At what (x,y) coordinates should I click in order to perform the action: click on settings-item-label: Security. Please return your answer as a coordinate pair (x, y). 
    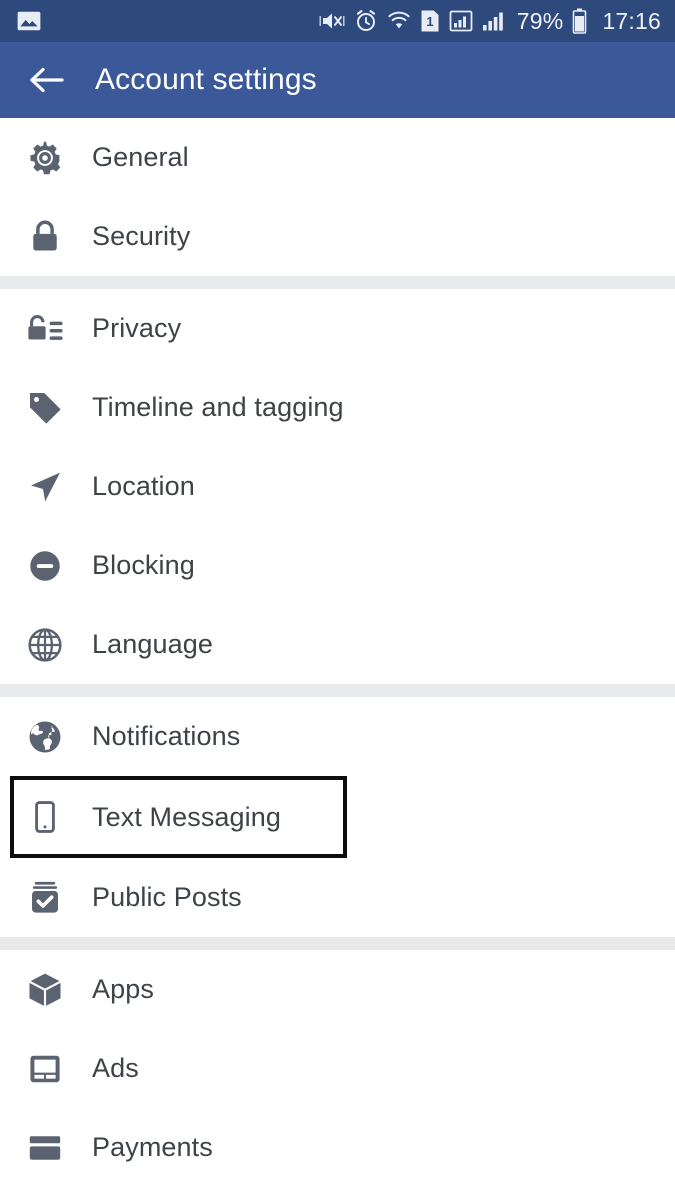
    Looking at the image, I should click on (141, 236).